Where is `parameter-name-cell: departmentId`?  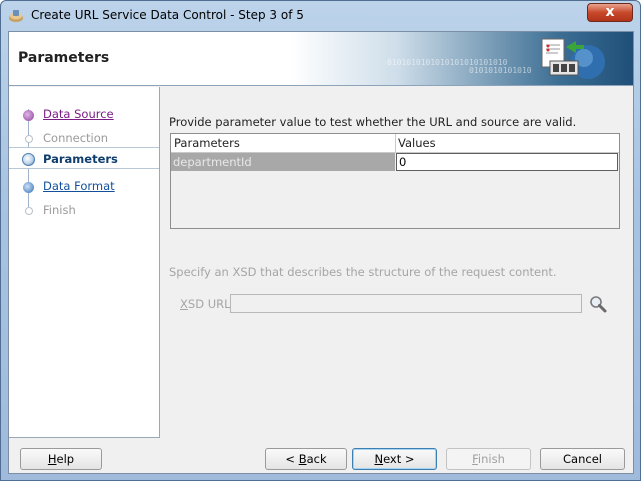 parameter-name-cell: departmentId is located at coordinates (283, 162).